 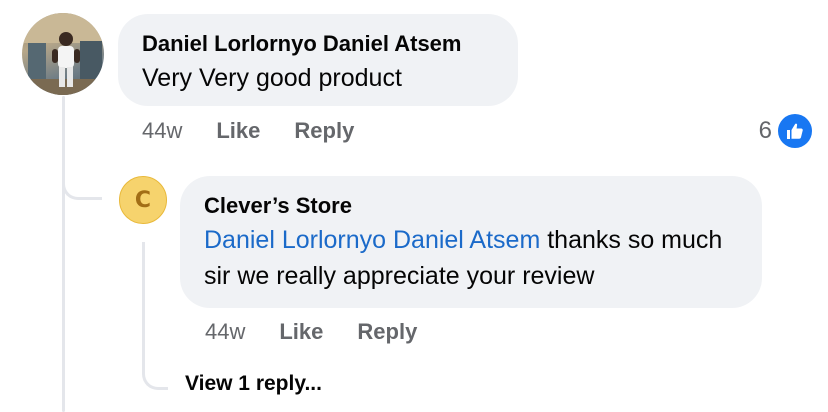 What do you see at coordinates (318, 44) in the screenshot?
I see `comment-author: Daniel Lorlornyo Daniel Atsem` at bounding box center [318, 44].